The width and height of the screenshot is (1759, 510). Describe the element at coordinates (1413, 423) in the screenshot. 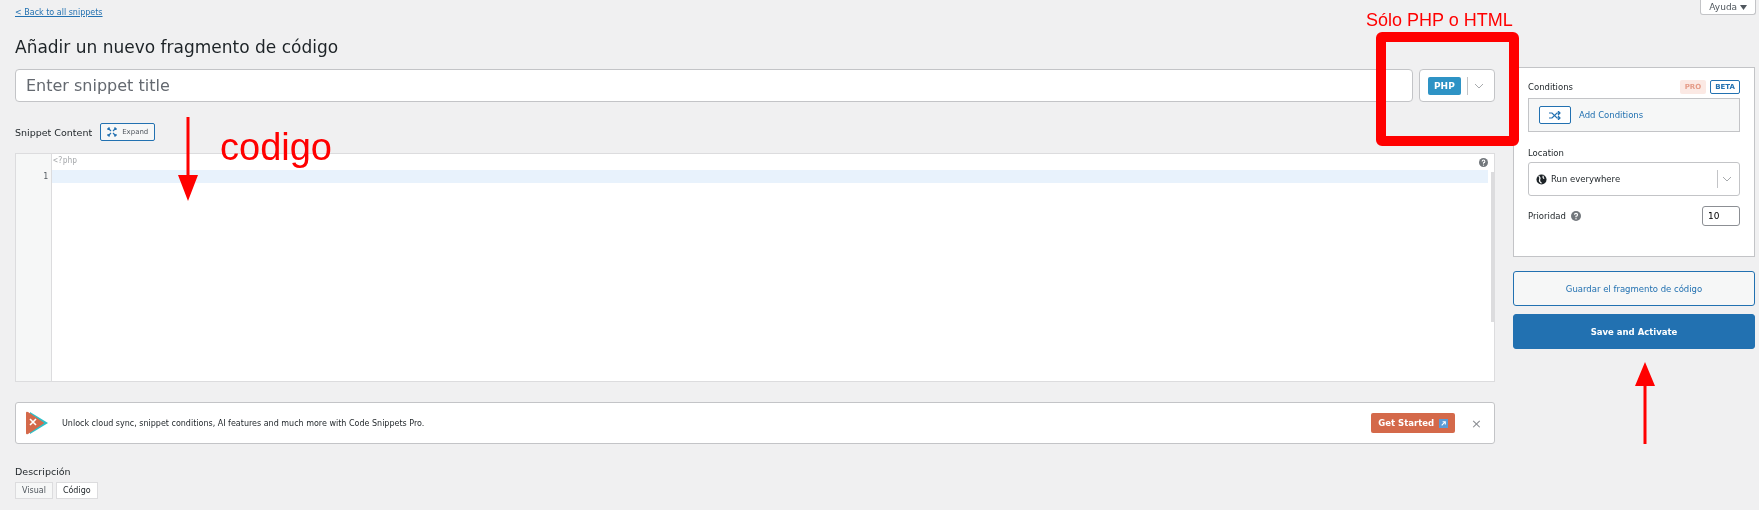

I see `get-started-button: Get Started` at that location.